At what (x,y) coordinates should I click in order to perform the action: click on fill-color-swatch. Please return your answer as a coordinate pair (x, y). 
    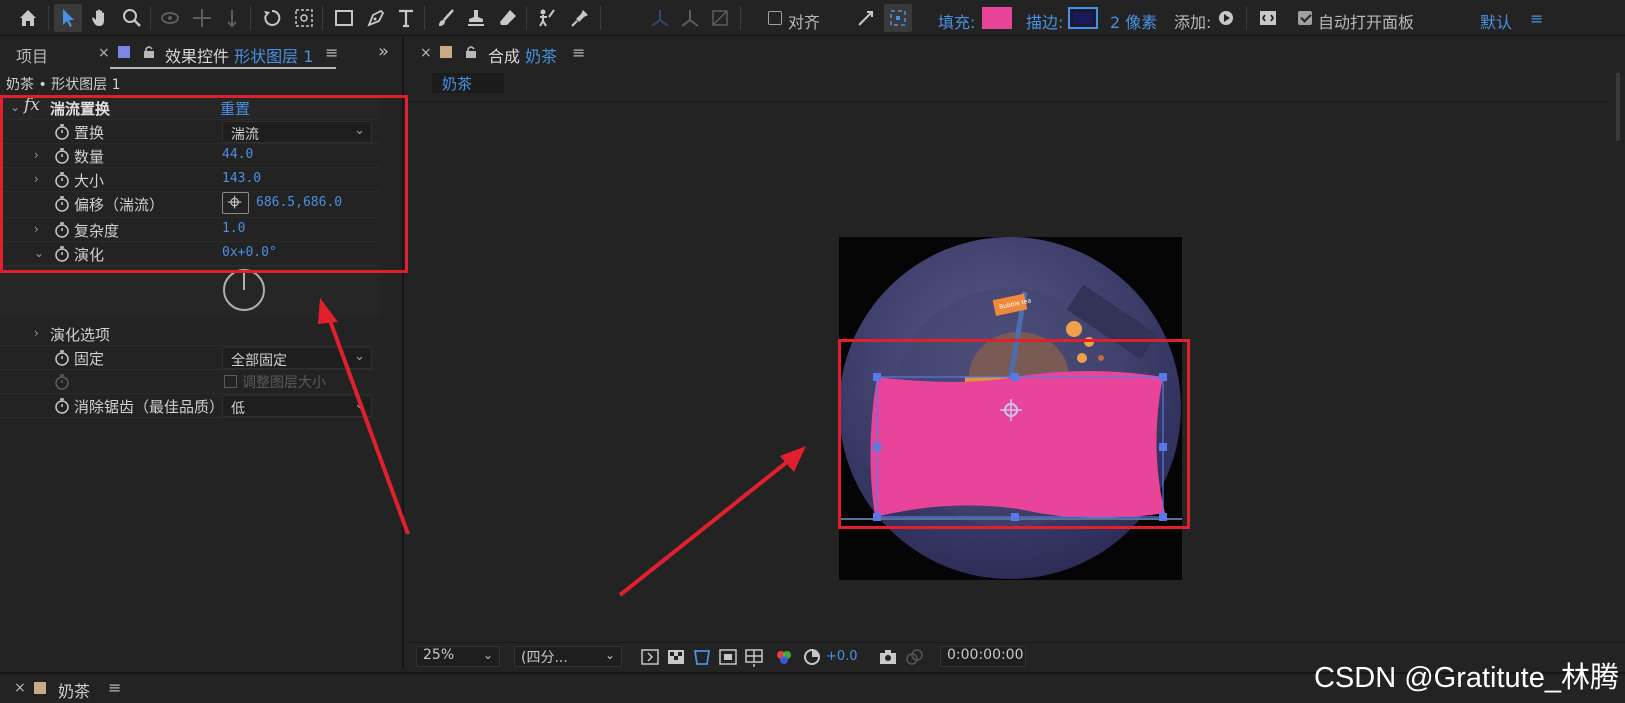
    Looking at the image, I should click on (997, 18).